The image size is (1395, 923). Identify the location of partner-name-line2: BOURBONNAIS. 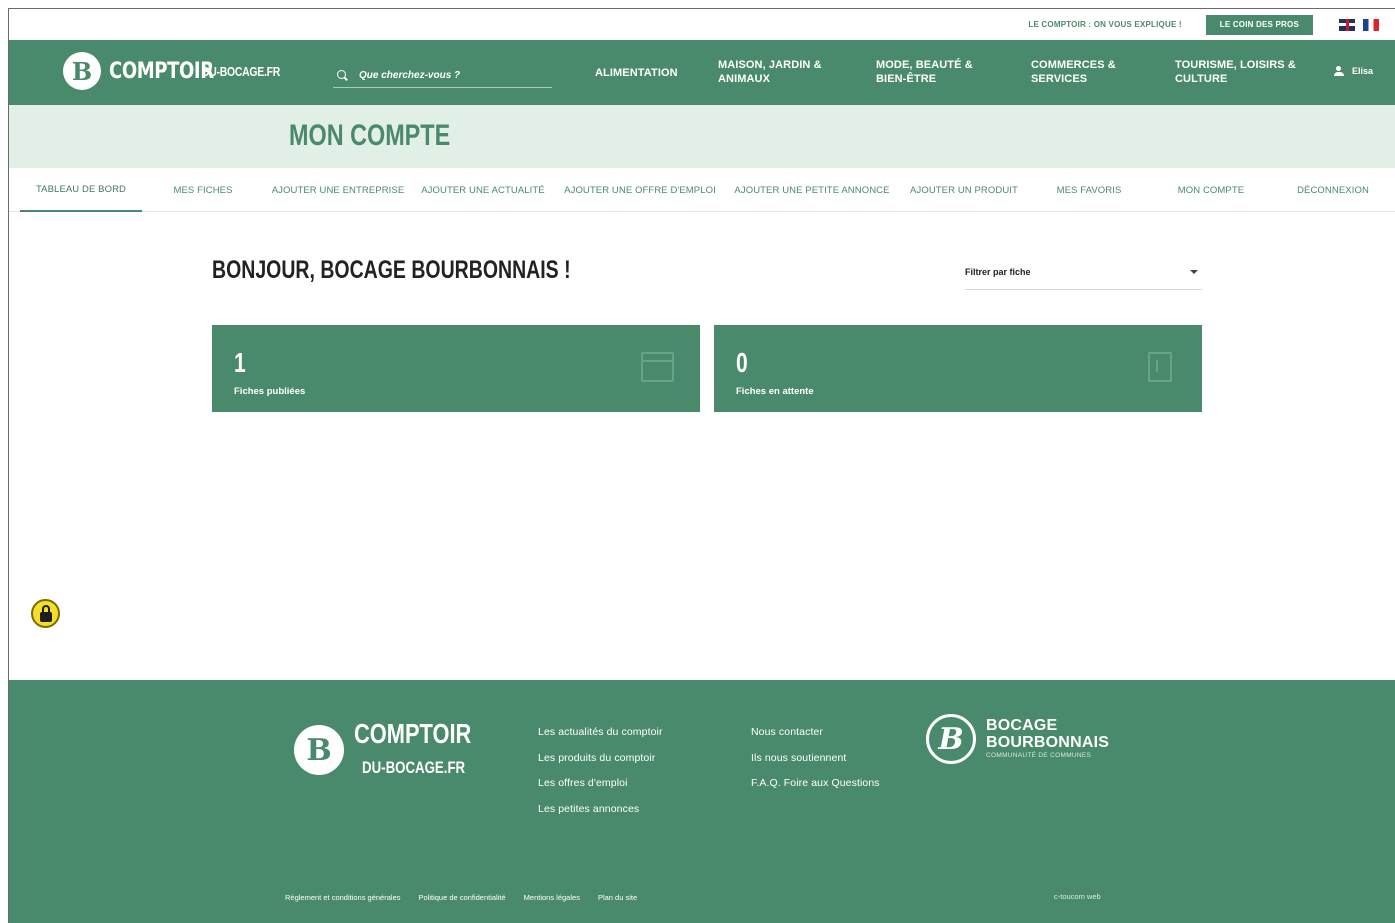
(1048, 742).